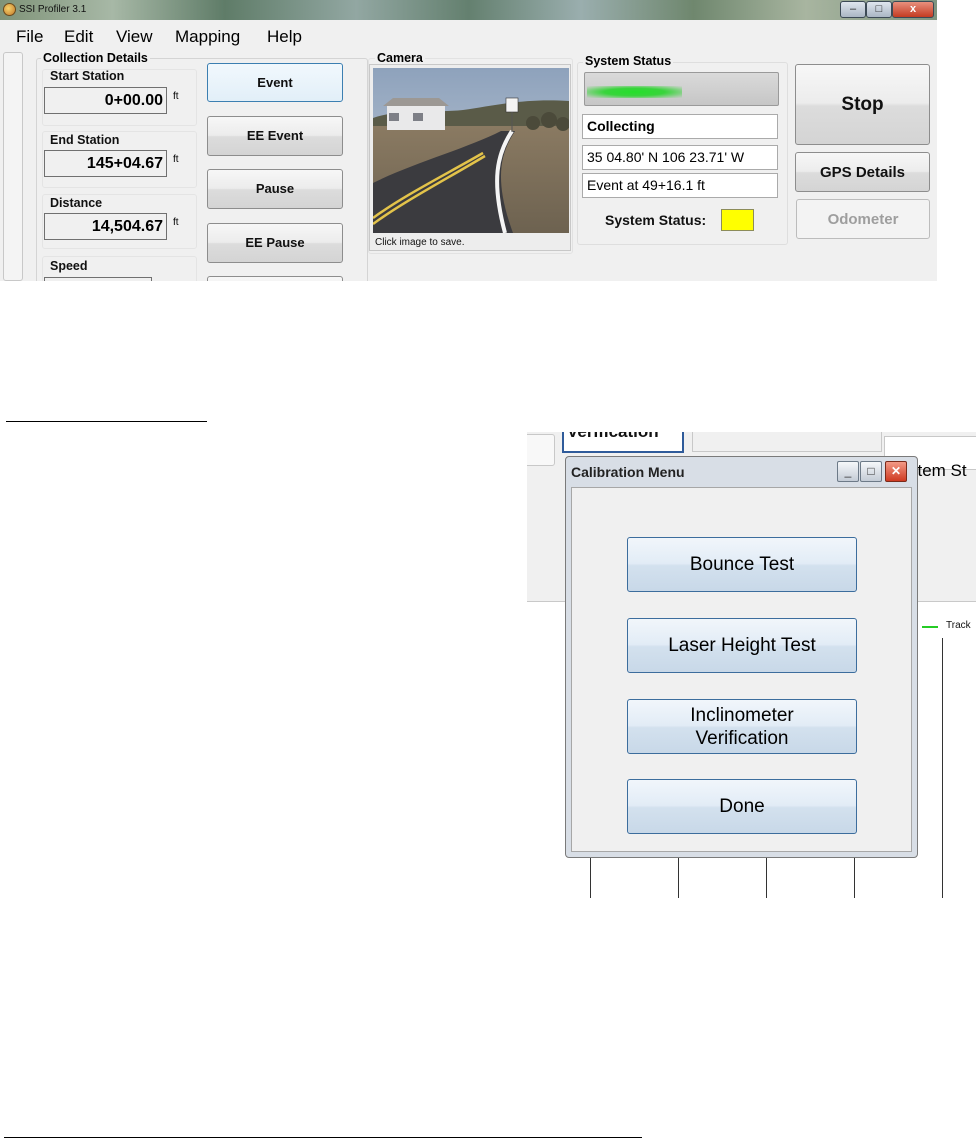 Image resolution: width=976 pixels, height=1140 pixels. What do you see at coordinates (680, 185) in the screenshot?
I see `last-event-field: Event at 49+16.1 ft` at bounding box center [680, 185].